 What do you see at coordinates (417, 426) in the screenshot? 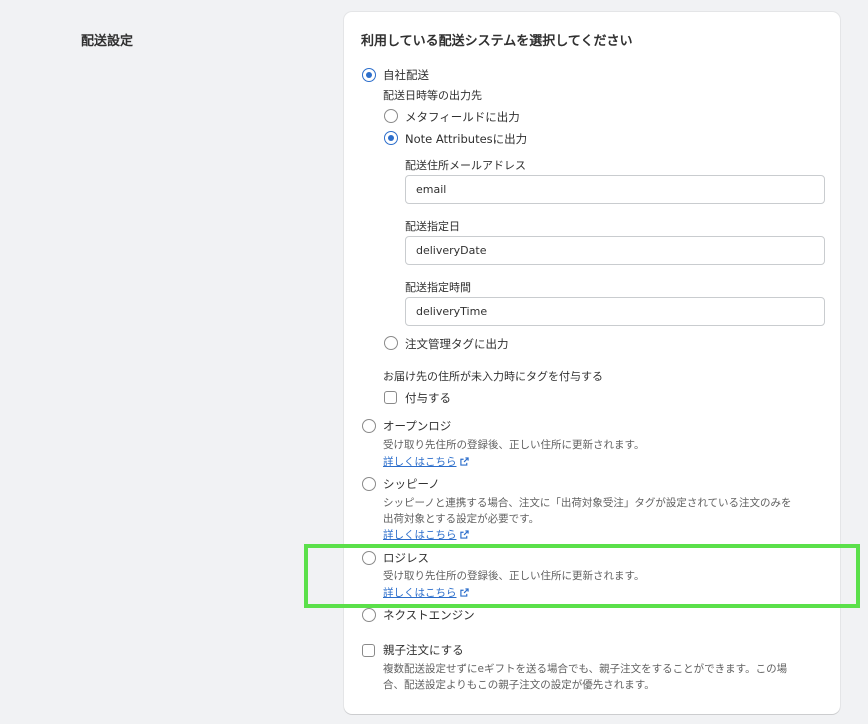
I see `openlogi-label: オープンロジ` at bounding box center [417, 426].